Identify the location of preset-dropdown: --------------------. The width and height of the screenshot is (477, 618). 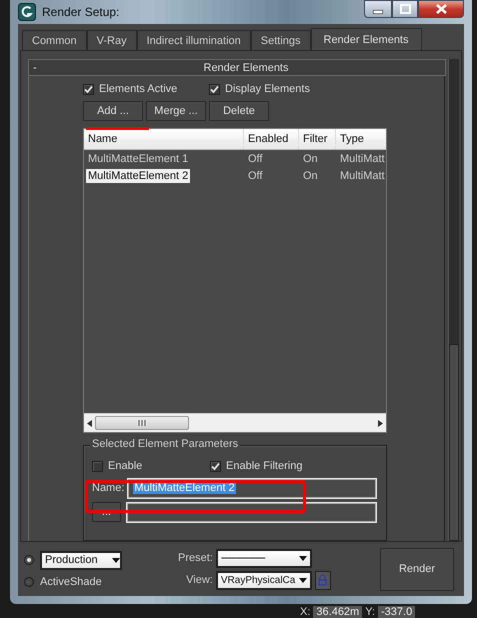
(264, 558).